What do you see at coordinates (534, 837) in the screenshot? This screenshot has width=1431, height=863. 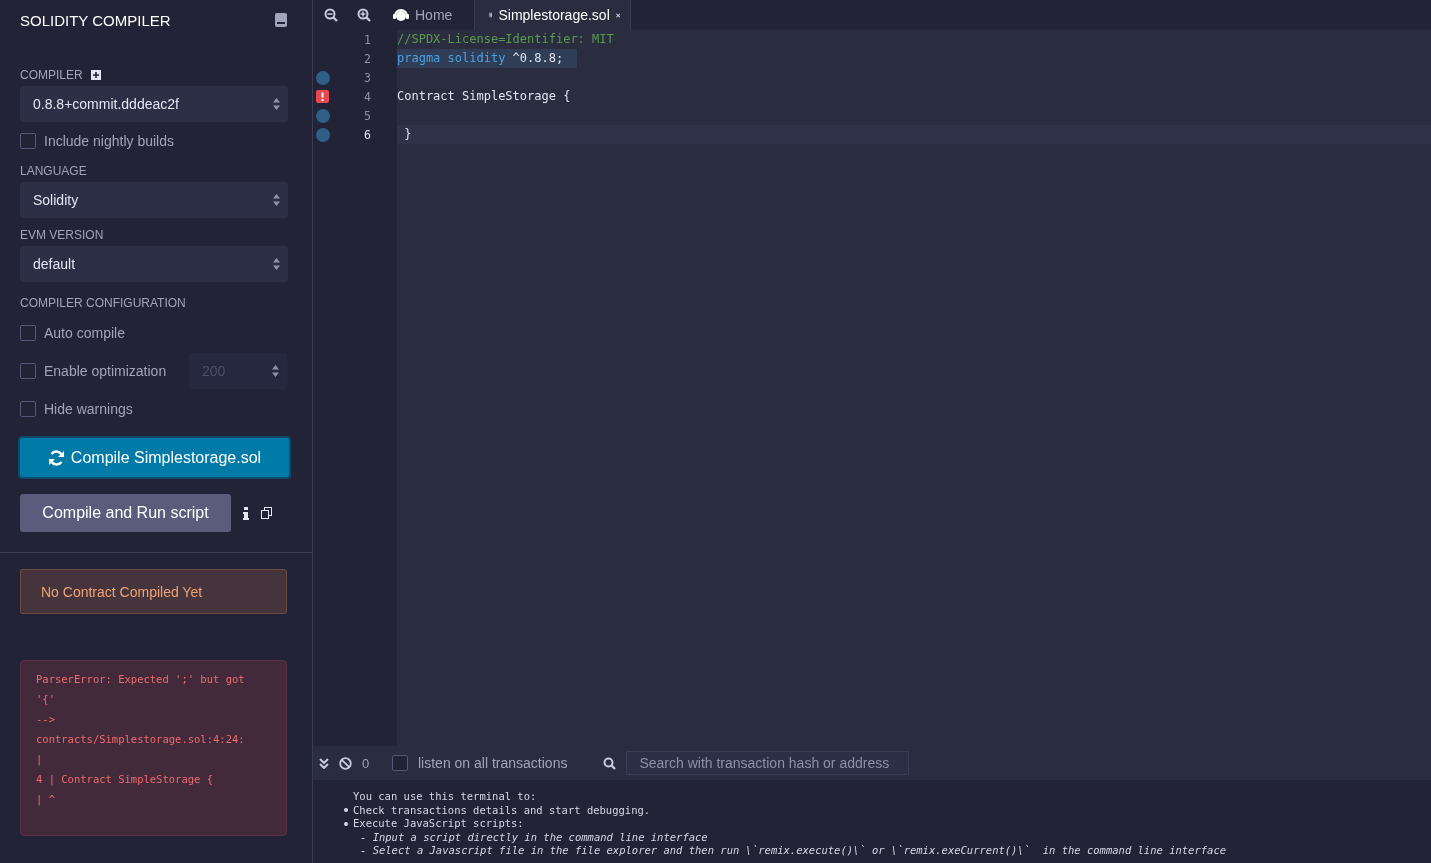 I see `terminal-text: - Input a script directly in the command line interface` at bounding box center [534, 837].